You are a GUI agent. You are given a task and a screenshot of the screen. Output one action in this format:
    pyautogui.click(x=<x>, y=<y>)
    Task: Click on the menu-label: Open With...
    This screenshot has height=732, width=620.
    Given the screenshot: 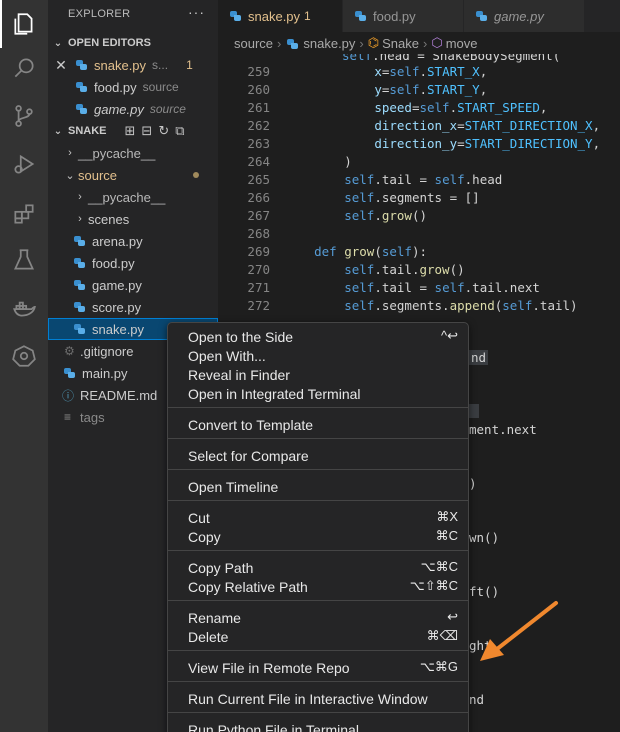 What is the action you would take?
    pyautogui.click(x=227, y=355)
    